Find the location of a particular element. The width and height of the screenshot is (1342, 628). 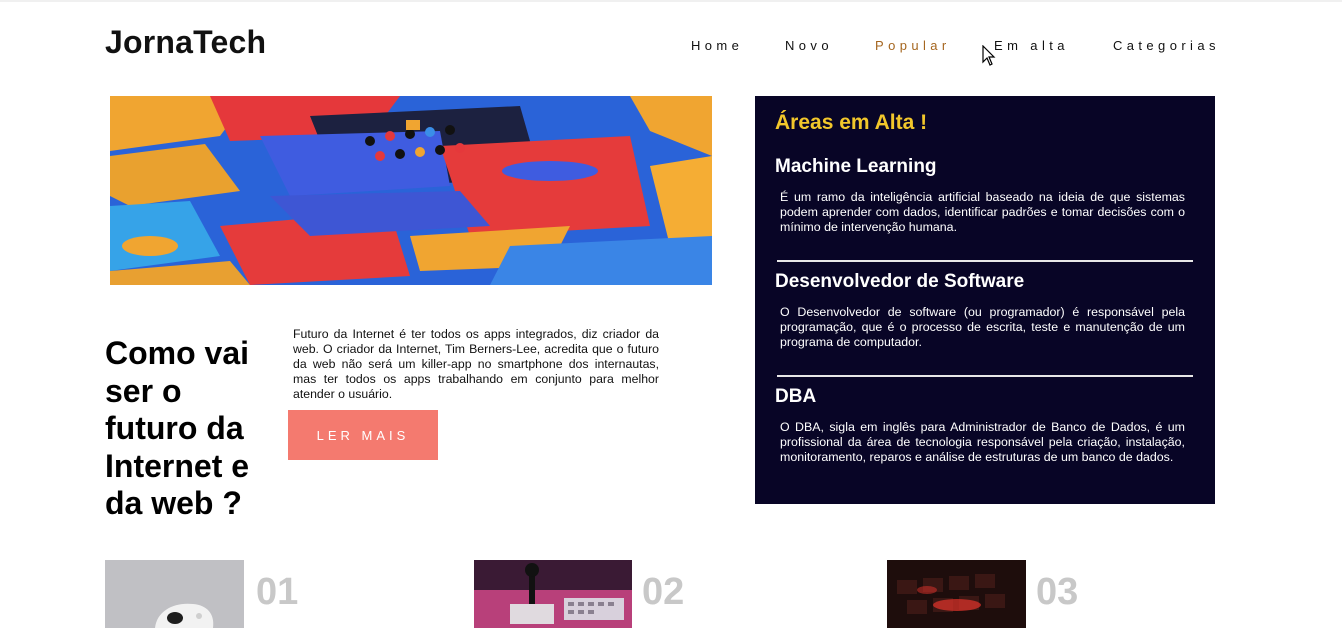

area-title-dba: DBA is located at coordinates (795, 397).